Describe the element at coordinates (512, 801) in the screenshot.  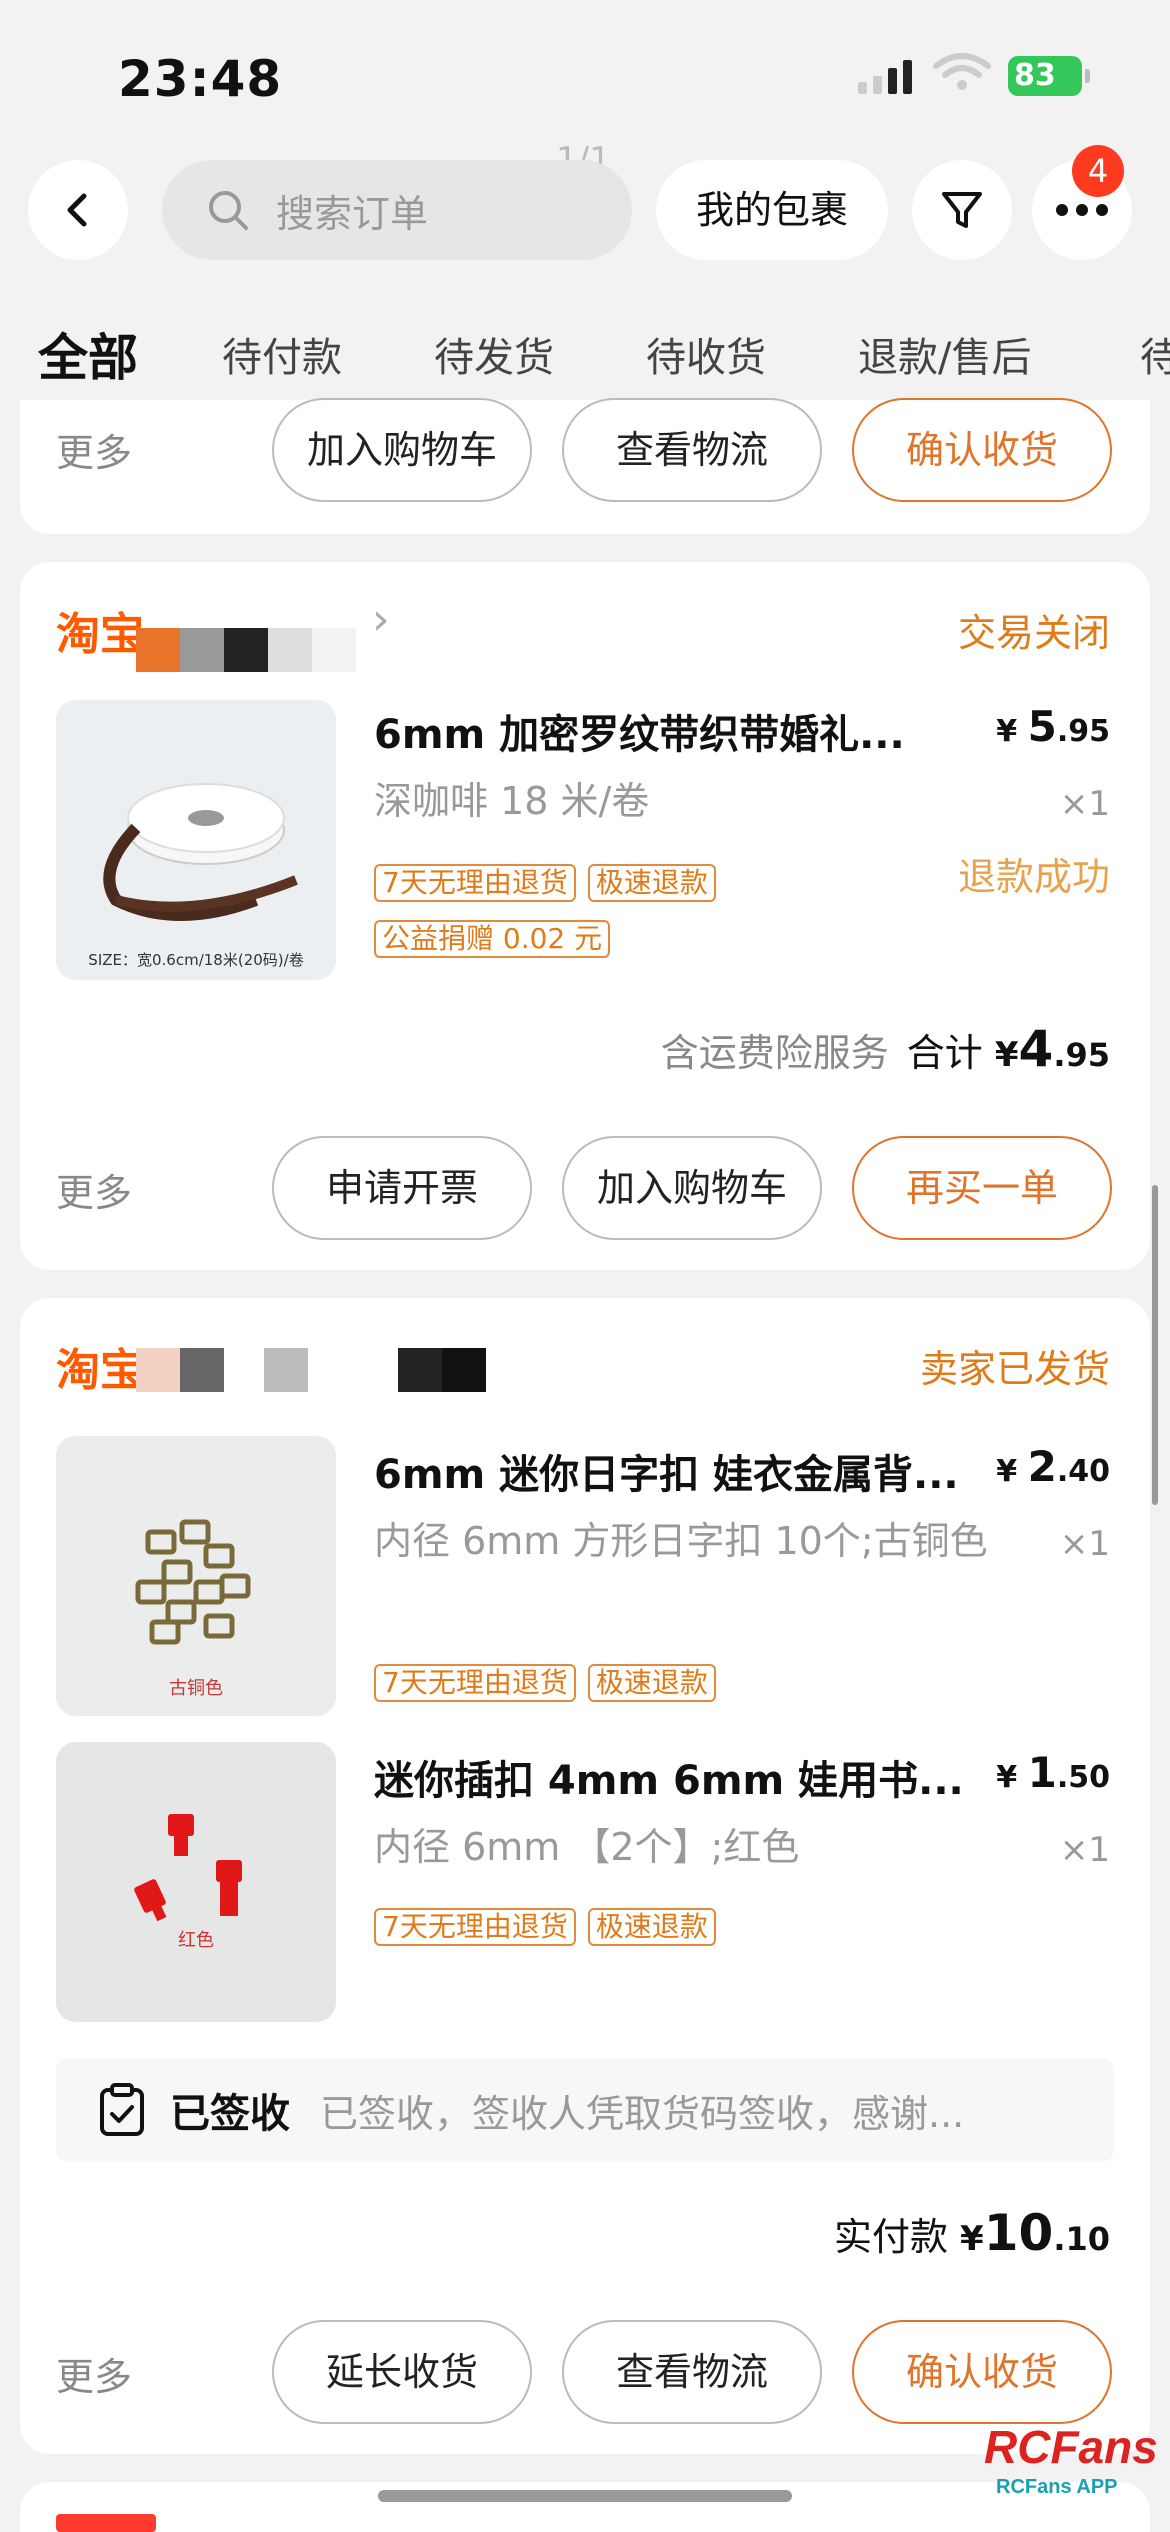
I see `product-spec: 深咖啡 18 米/卷` at that location.